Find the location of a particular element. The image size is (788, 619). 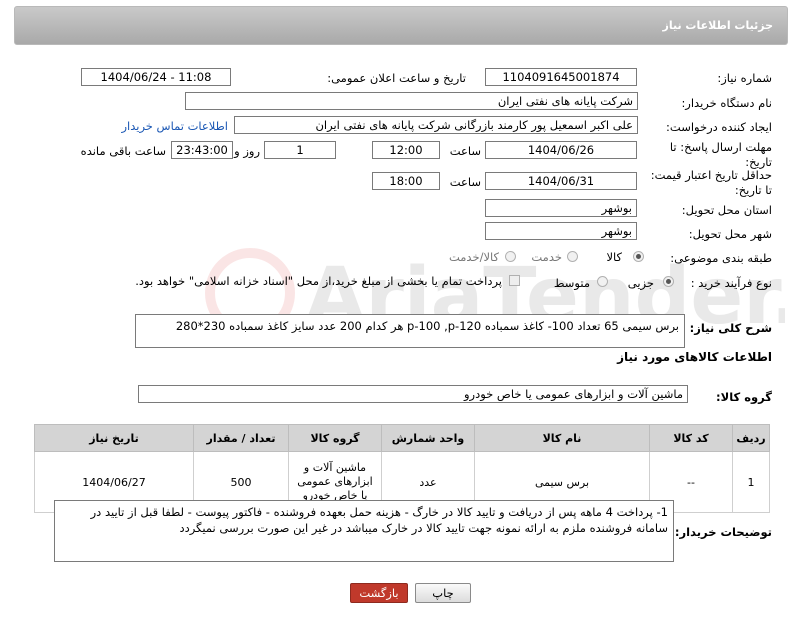

process-radio-medium is located at coordinates (602, 281).